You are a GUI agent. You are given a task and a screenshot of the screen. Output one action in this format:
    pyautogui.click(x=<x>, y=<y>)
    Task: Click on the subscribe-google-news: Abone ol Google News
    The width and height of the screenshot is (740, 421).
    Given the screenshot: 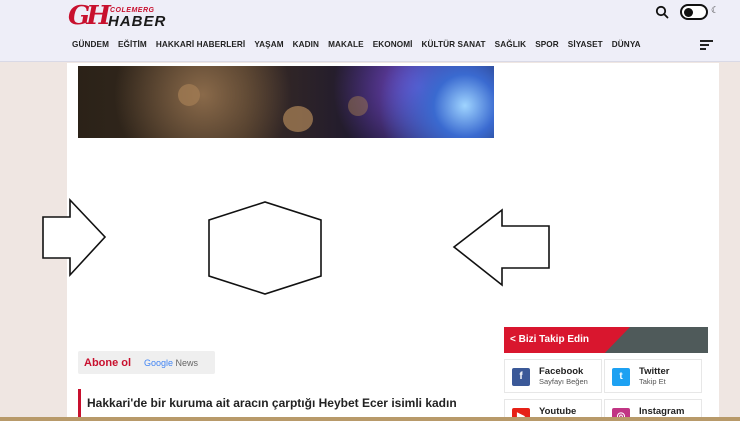 What is the action you would take?
    pyautogui.click(x=146, y=362)
    